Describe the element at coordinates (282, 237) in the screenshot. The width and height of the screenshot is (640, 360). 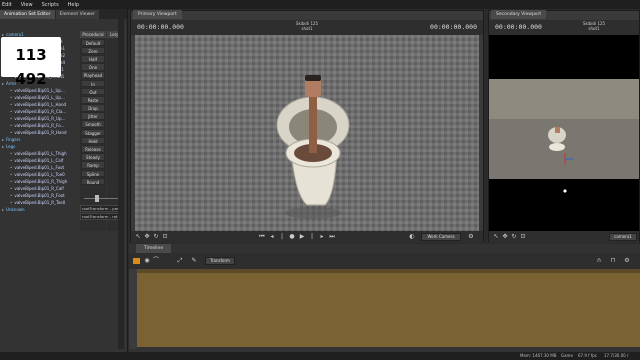
I see `frame-back-icon: |` at that location.